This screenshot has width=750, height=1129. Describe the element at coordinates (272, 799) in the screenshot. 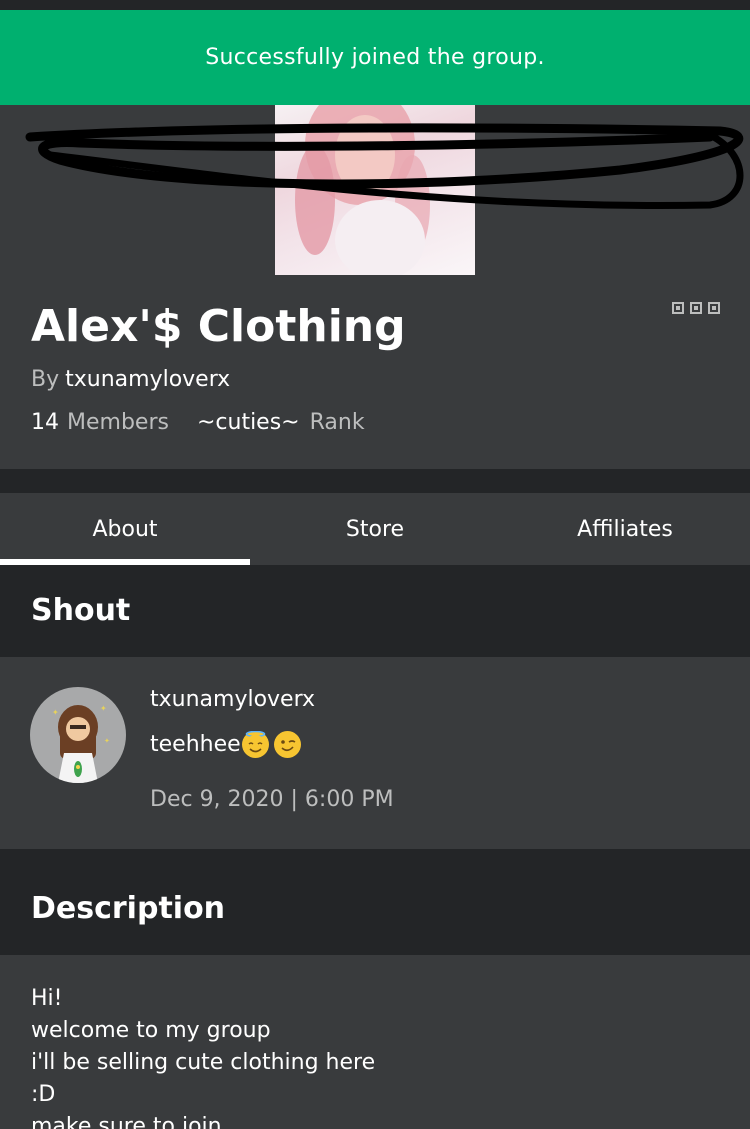

I see `shout-timestamp: Dec 9, 2020 | 6:00 PM` at that location.